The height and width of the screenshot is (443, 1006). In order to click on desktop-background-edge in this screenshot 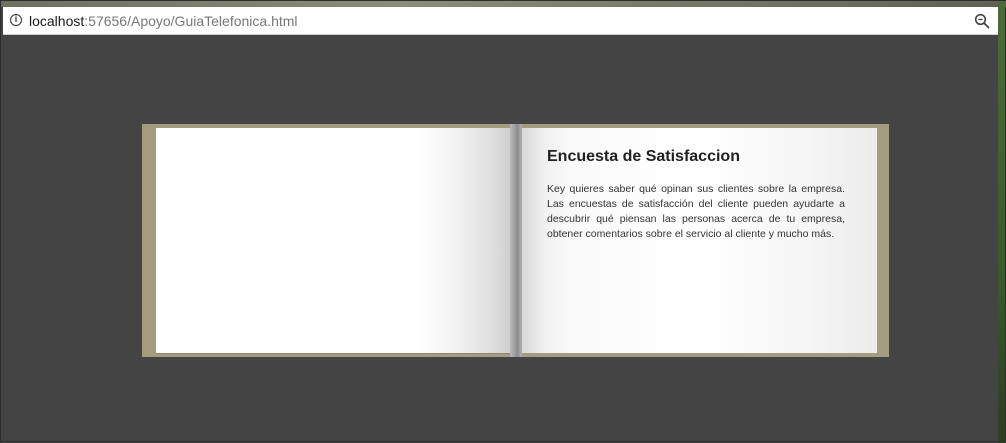, I will do `click(1001, 222)`.